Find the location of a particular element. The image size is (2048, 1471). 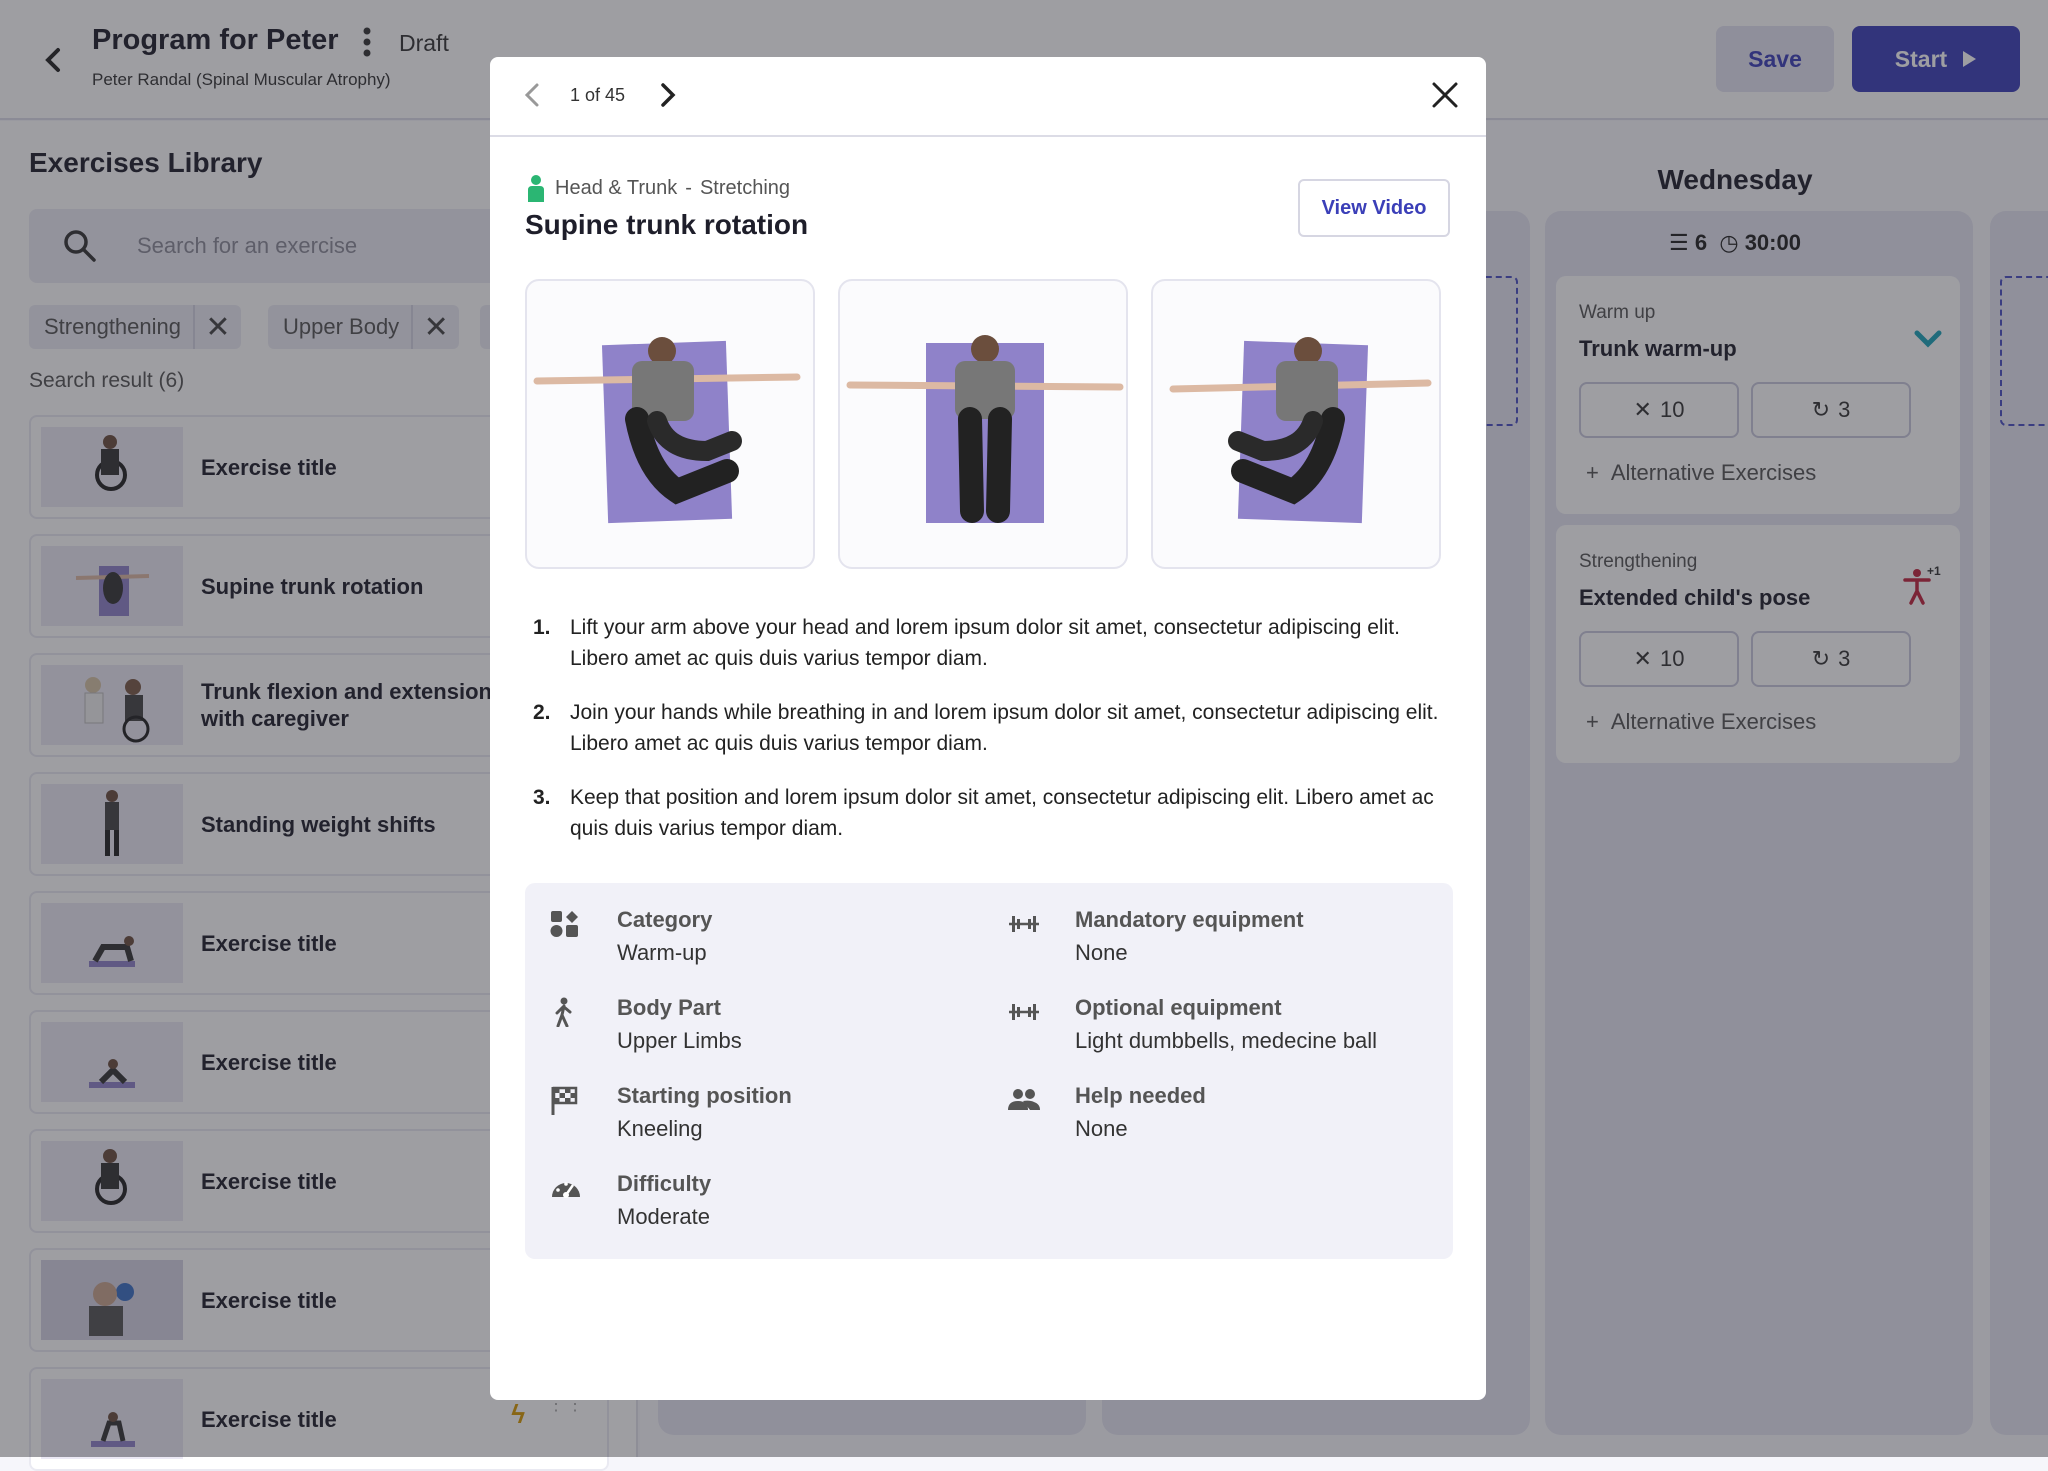

detail-value: Warm-up is located at coordinates (662, 952).